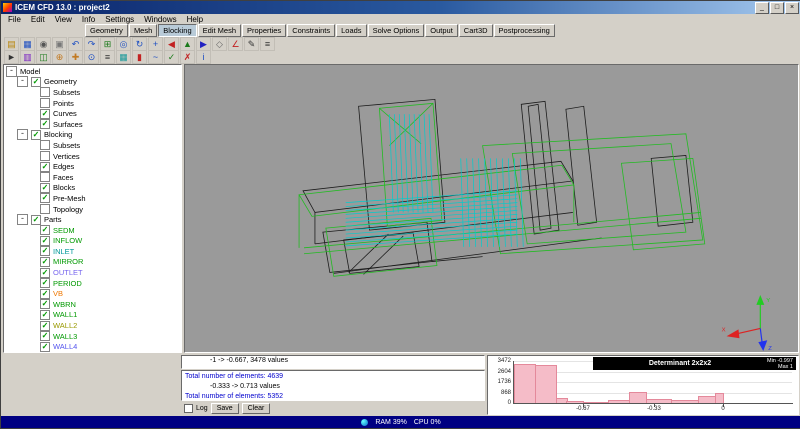  Describe the element at coordinates (11, 56) in the screenshot. I see `select-icon: ►` at that location.